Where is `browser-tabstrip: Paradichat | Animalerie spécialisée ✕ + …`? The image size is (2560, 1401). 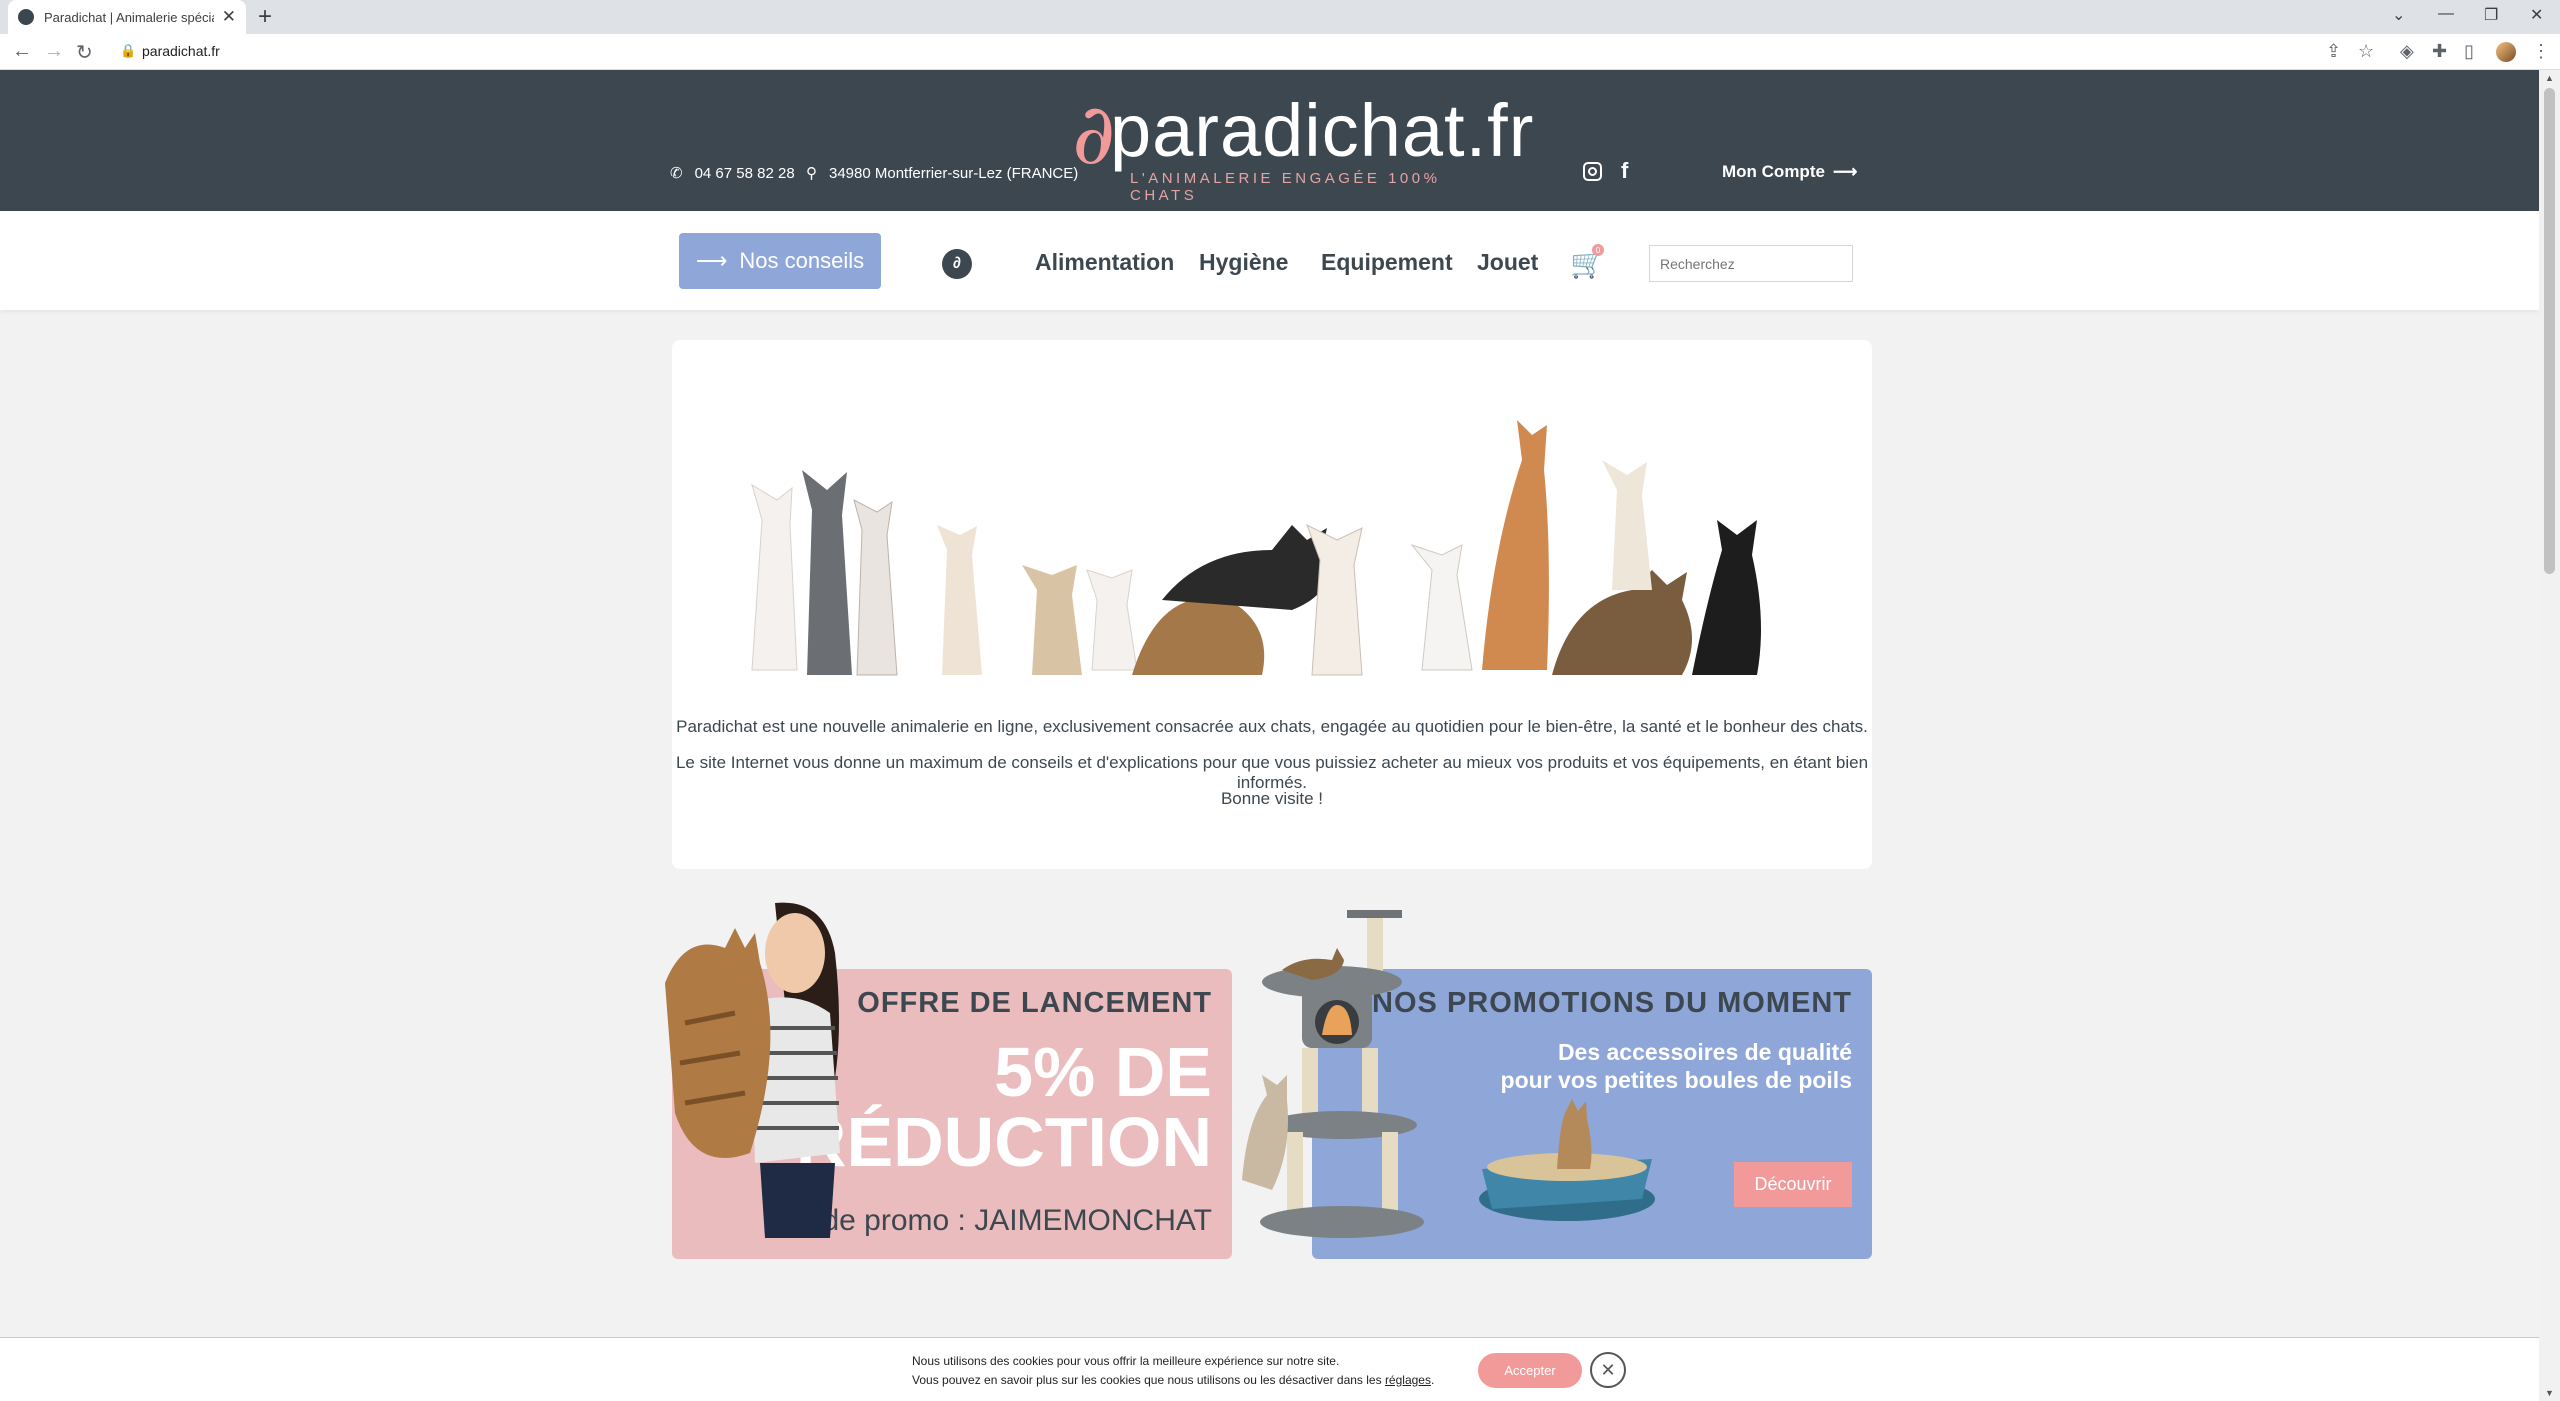
browser-tabstrip: Paradichat | Animalerie spécialisée ✕ + … is located at coordinates (1280, 17).